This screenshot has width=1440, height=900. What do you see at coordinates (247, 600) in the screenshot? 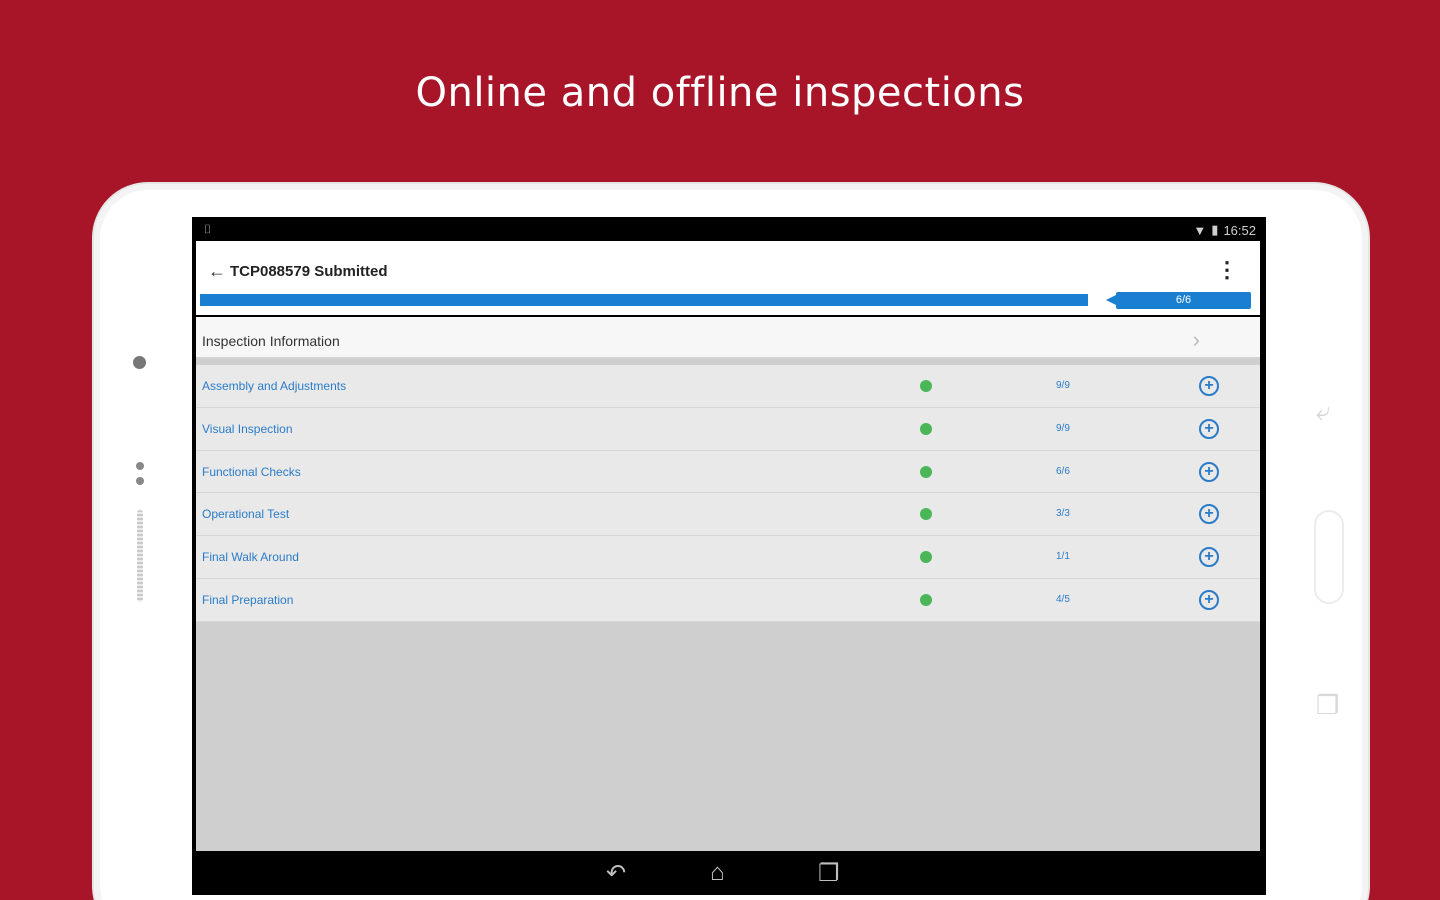
I see `list-item-label: Final Preparation` at bounding box center [247, 600].